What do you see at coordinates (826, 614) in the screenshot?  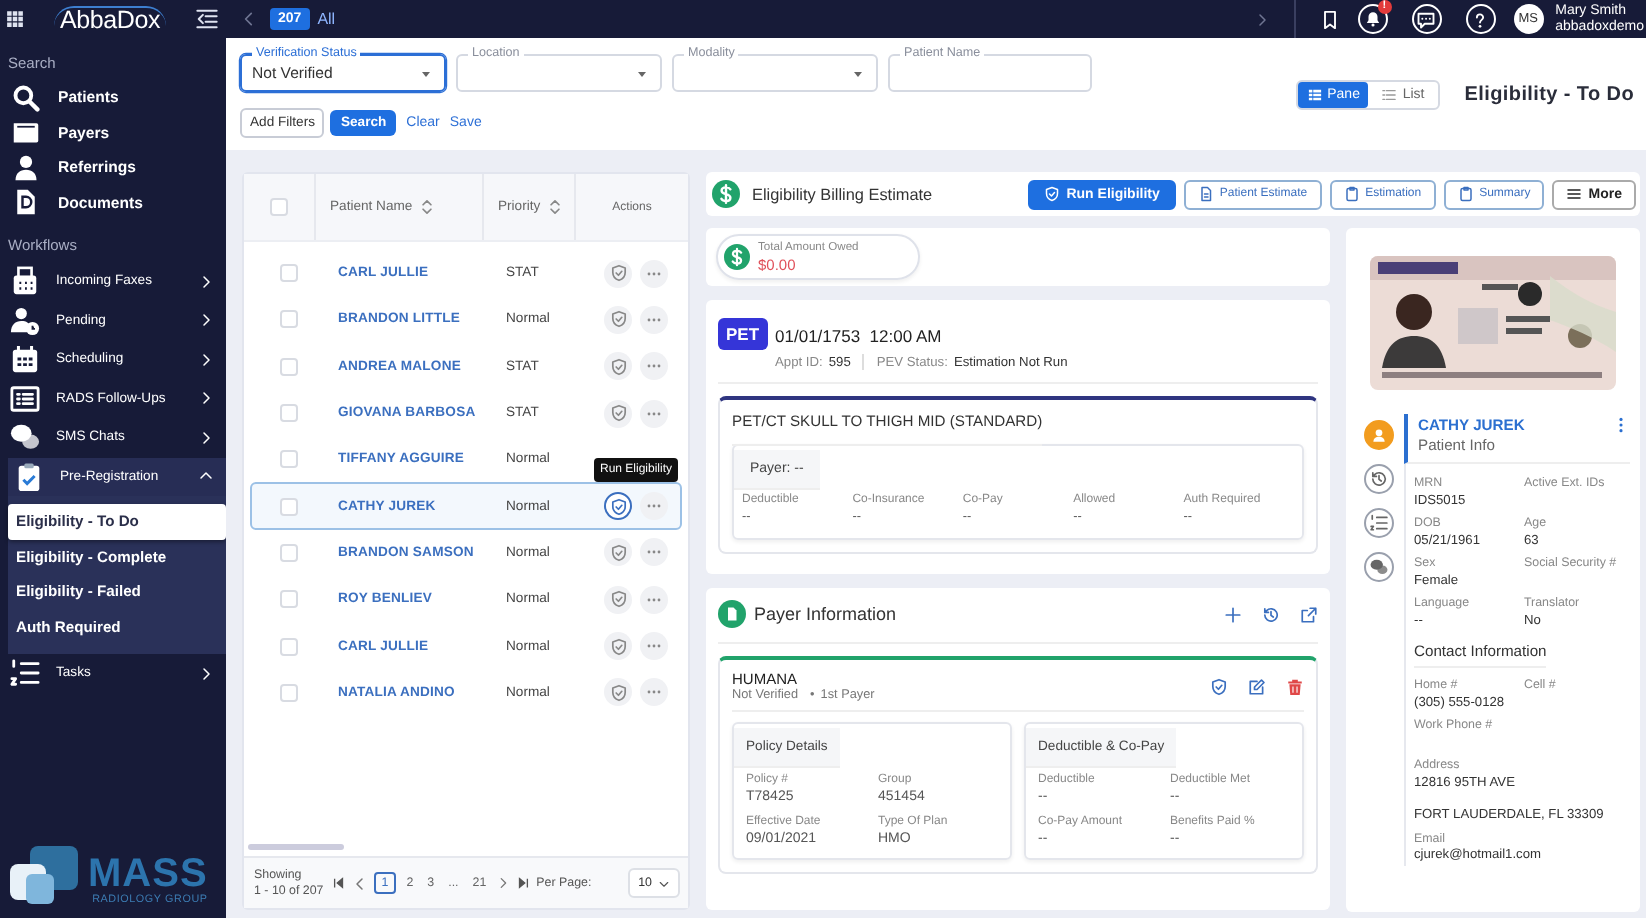 I see `panel-title: Payer Information` at bounding box center [826, 614].